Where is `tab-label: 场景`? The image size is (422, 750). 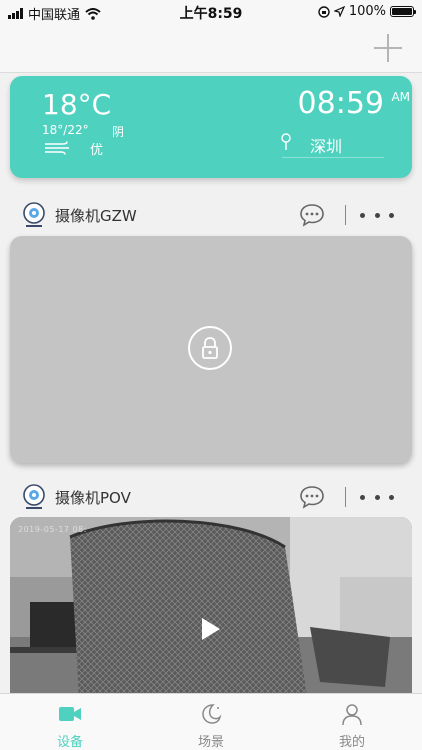 tab-label: 场景 is located at coordinates (210, 742).